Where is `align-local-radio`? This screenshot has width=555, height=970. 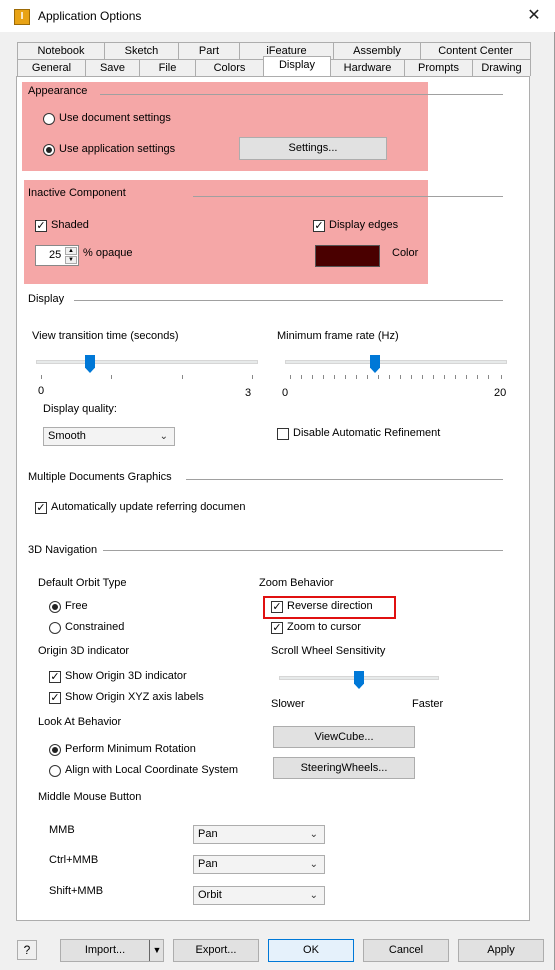
align-local-radio is located at coordinates (55, 771).